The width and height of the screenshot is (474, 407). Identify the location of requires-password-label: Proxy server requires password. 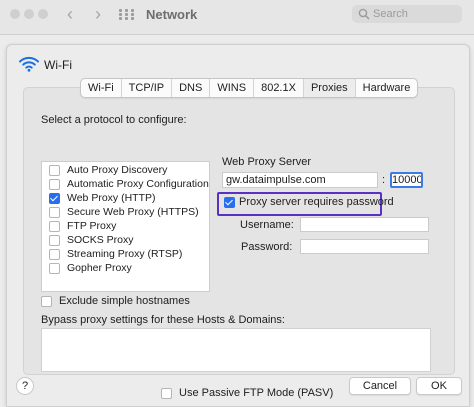
(316, 202).